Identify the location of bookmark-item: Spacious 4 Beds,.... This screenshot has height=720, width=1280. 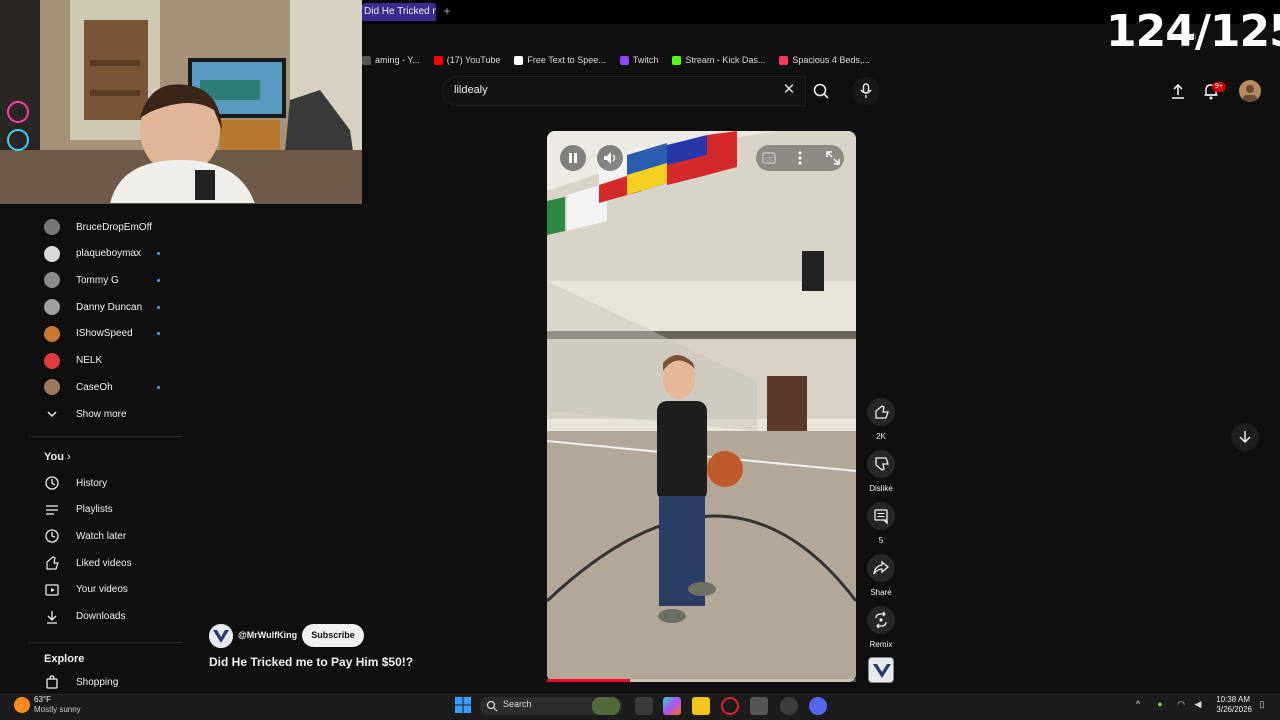
(824, 60).